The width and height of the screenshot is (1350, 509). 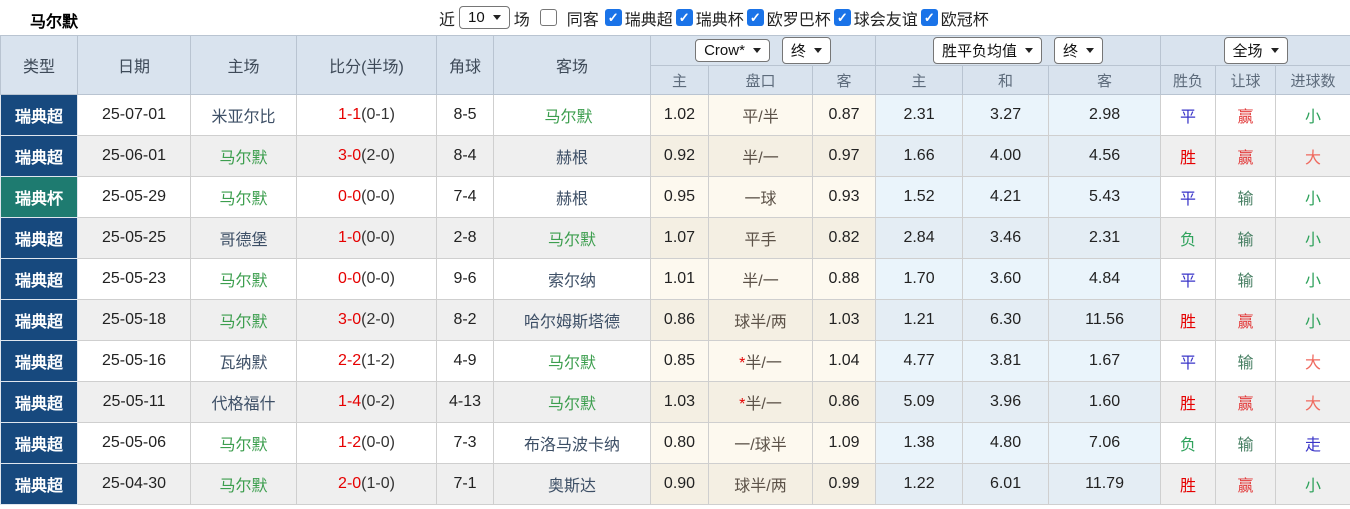 I want to click on handicap-result-cell: 输, so click(x=1246, y=238).